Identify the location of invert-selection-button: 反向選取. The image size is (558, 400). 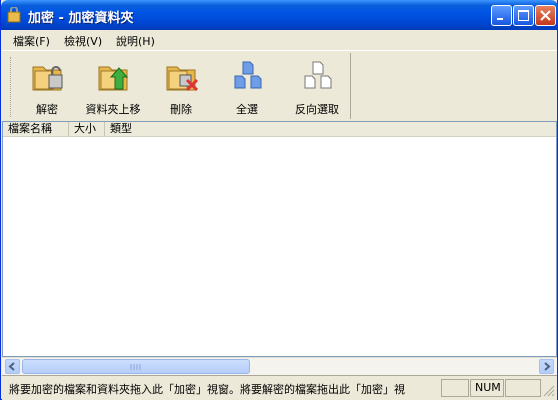
(317, 87).